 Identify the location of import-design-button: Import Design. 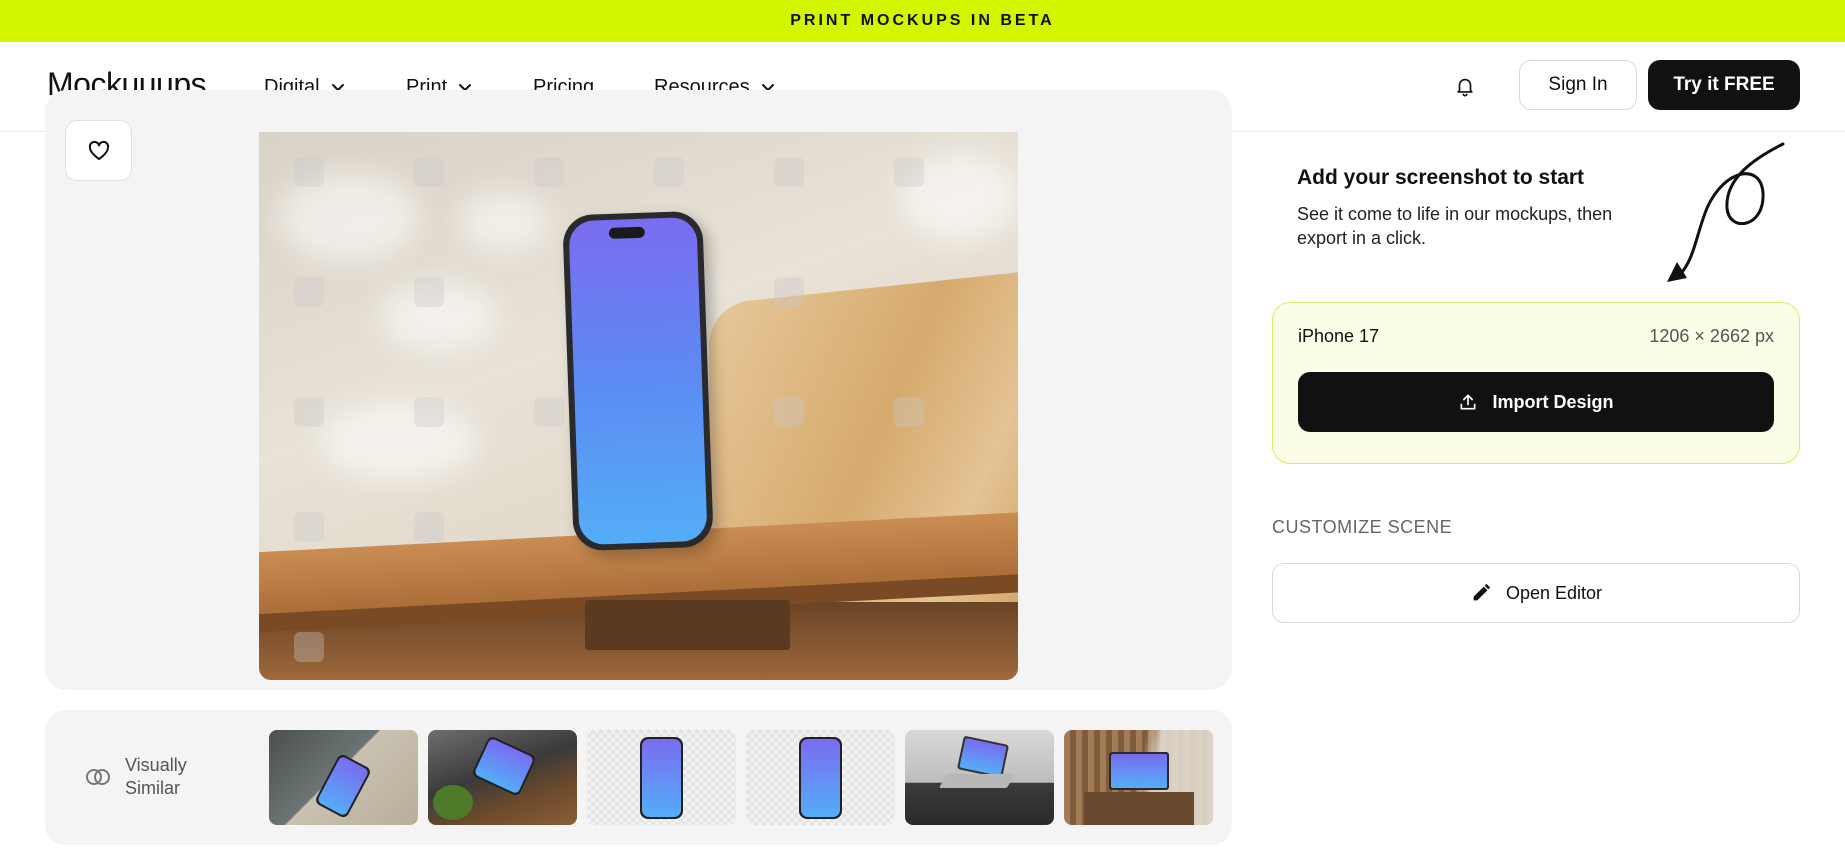
(1536, 402).